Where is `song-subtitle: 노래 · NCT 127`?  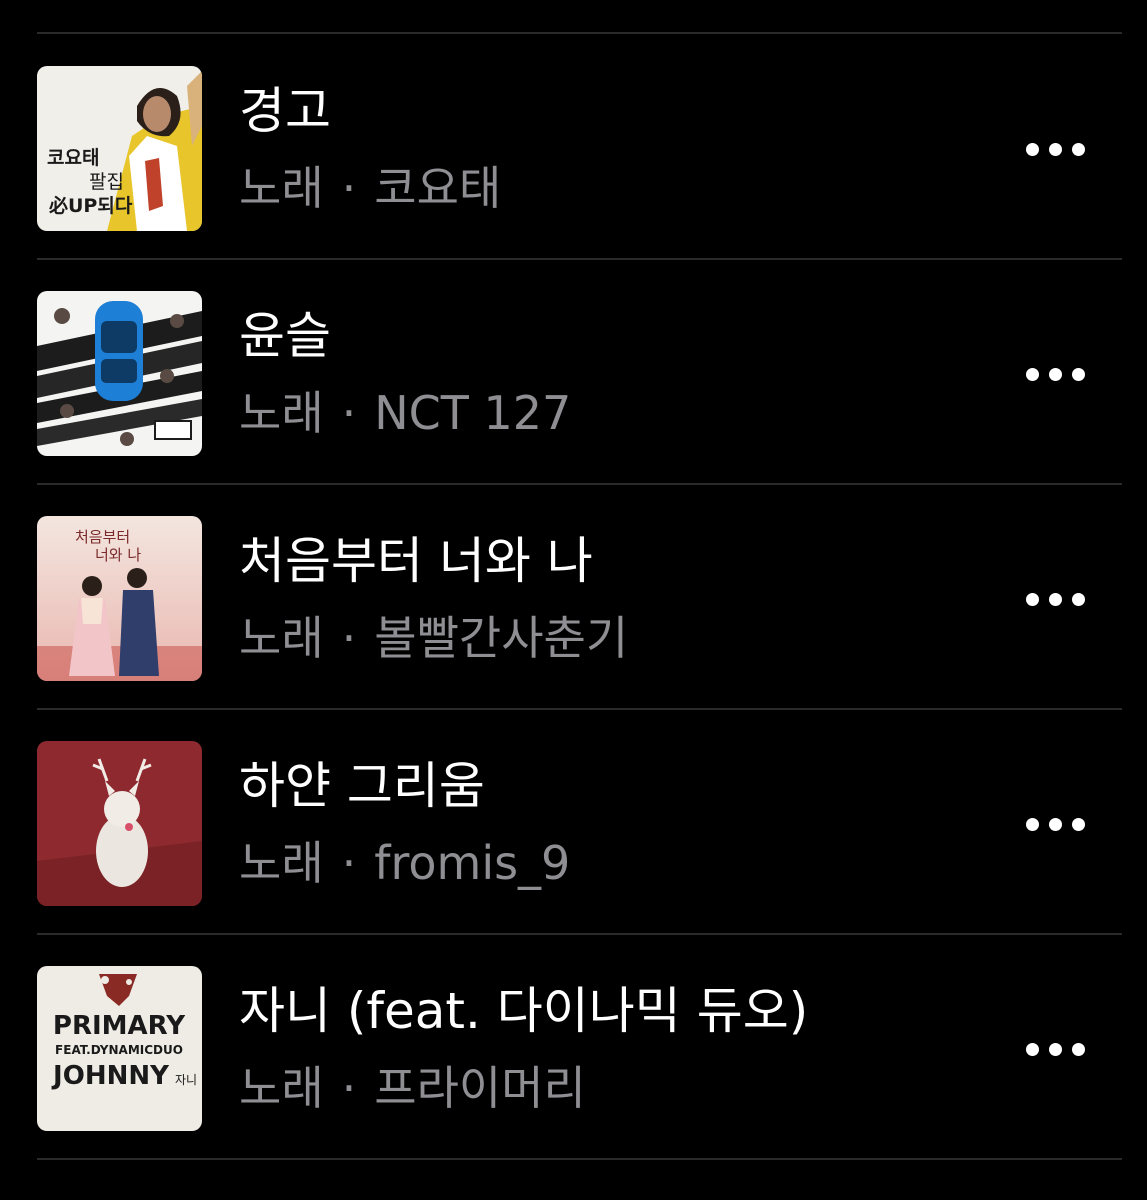
song-subtitle: 노래 · NCT 127 is located at coordinates (405, 413).